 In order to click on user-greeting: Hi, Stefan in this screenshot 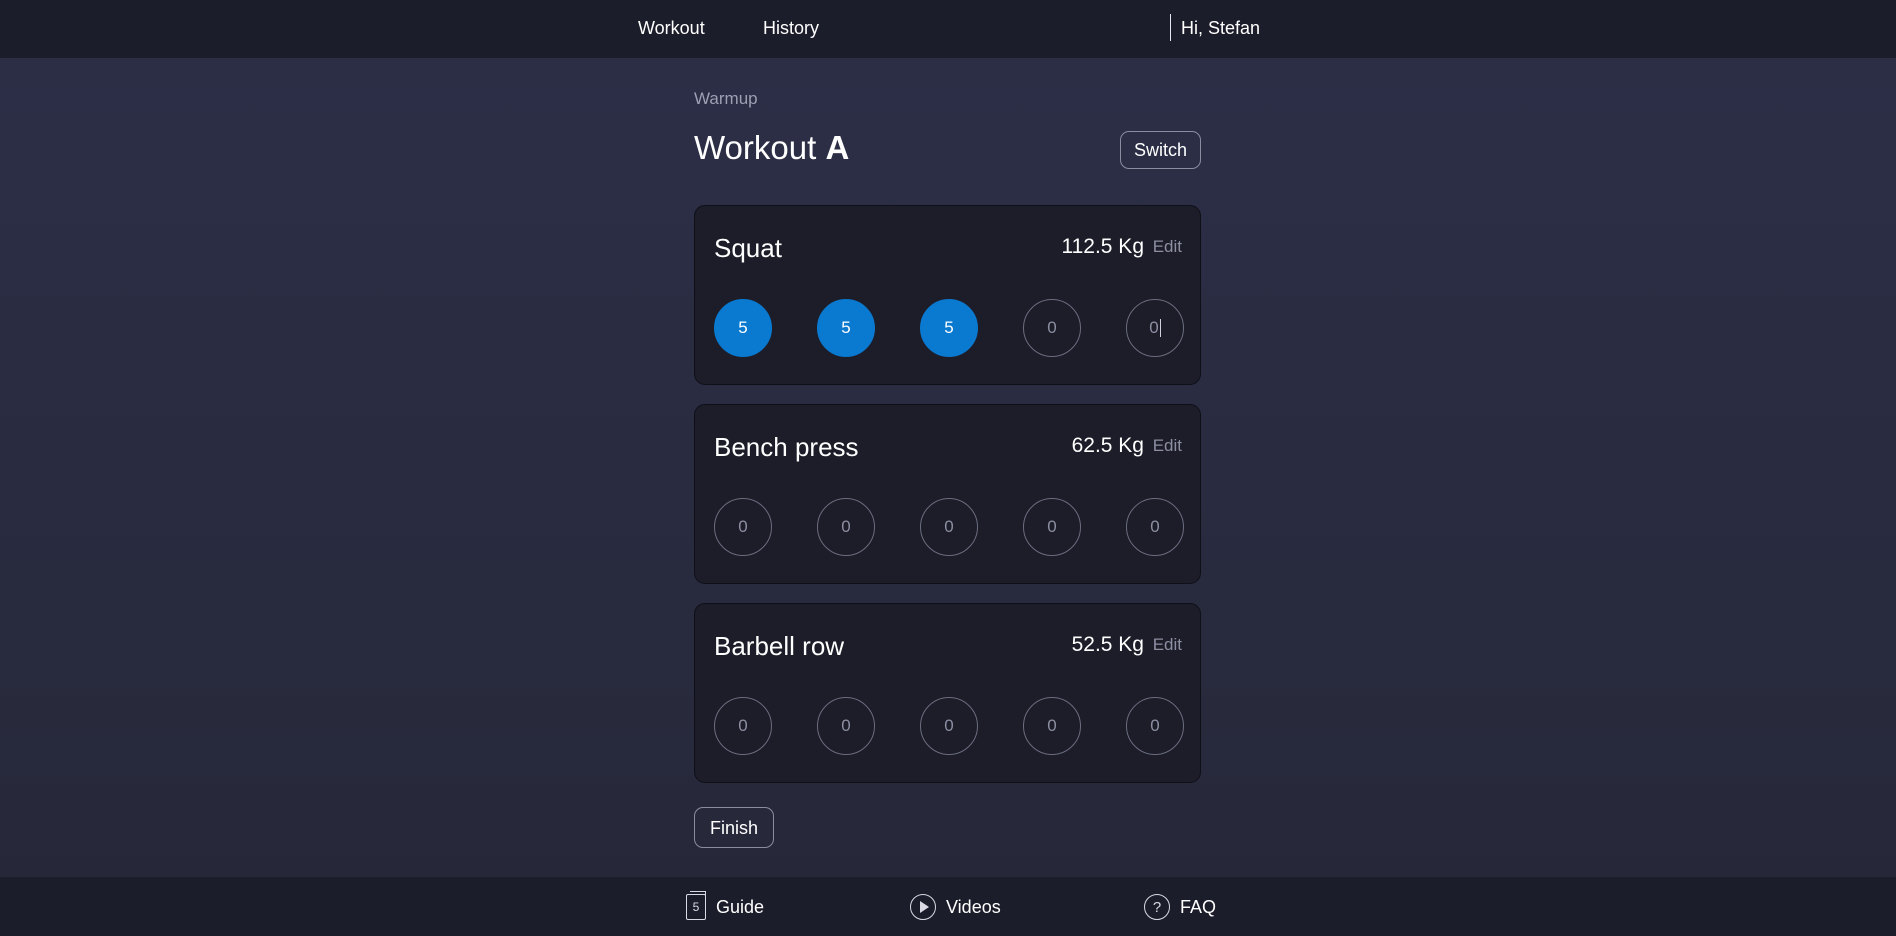, I will do `click(1221, 28)`.